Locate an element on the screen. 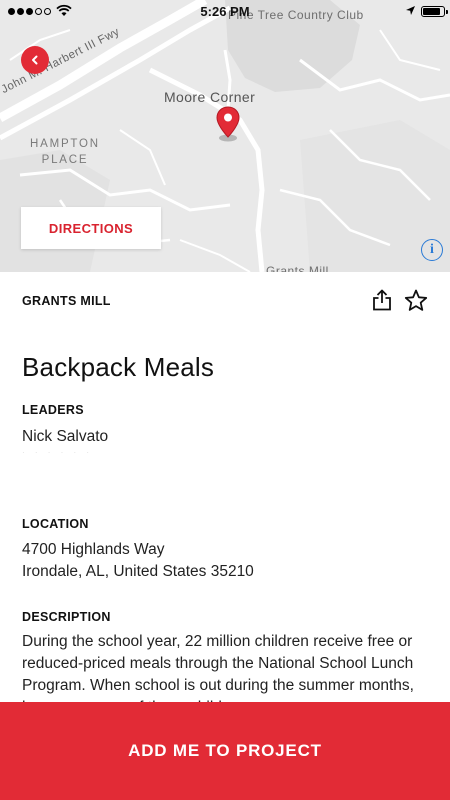  header-actions is located at coordinates (399, 300).